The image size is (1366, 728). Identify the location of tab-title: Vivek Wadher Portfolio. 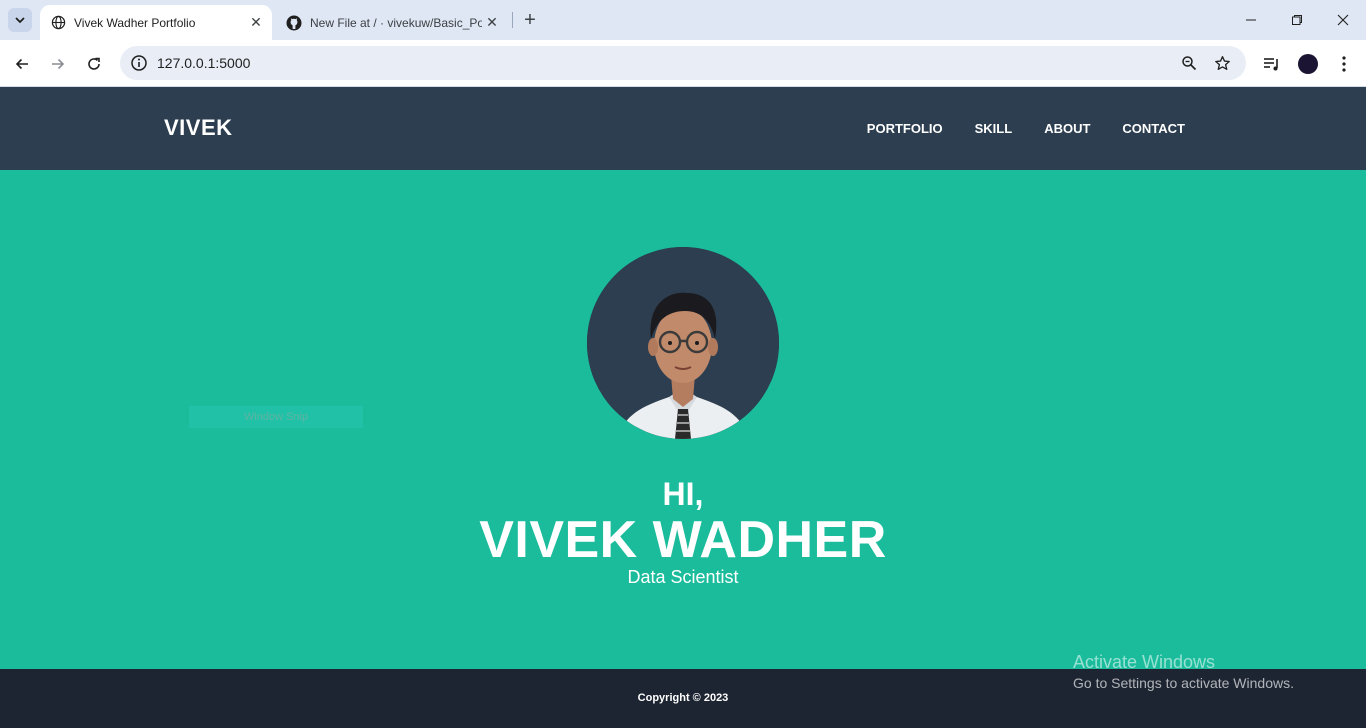
(135, 22).